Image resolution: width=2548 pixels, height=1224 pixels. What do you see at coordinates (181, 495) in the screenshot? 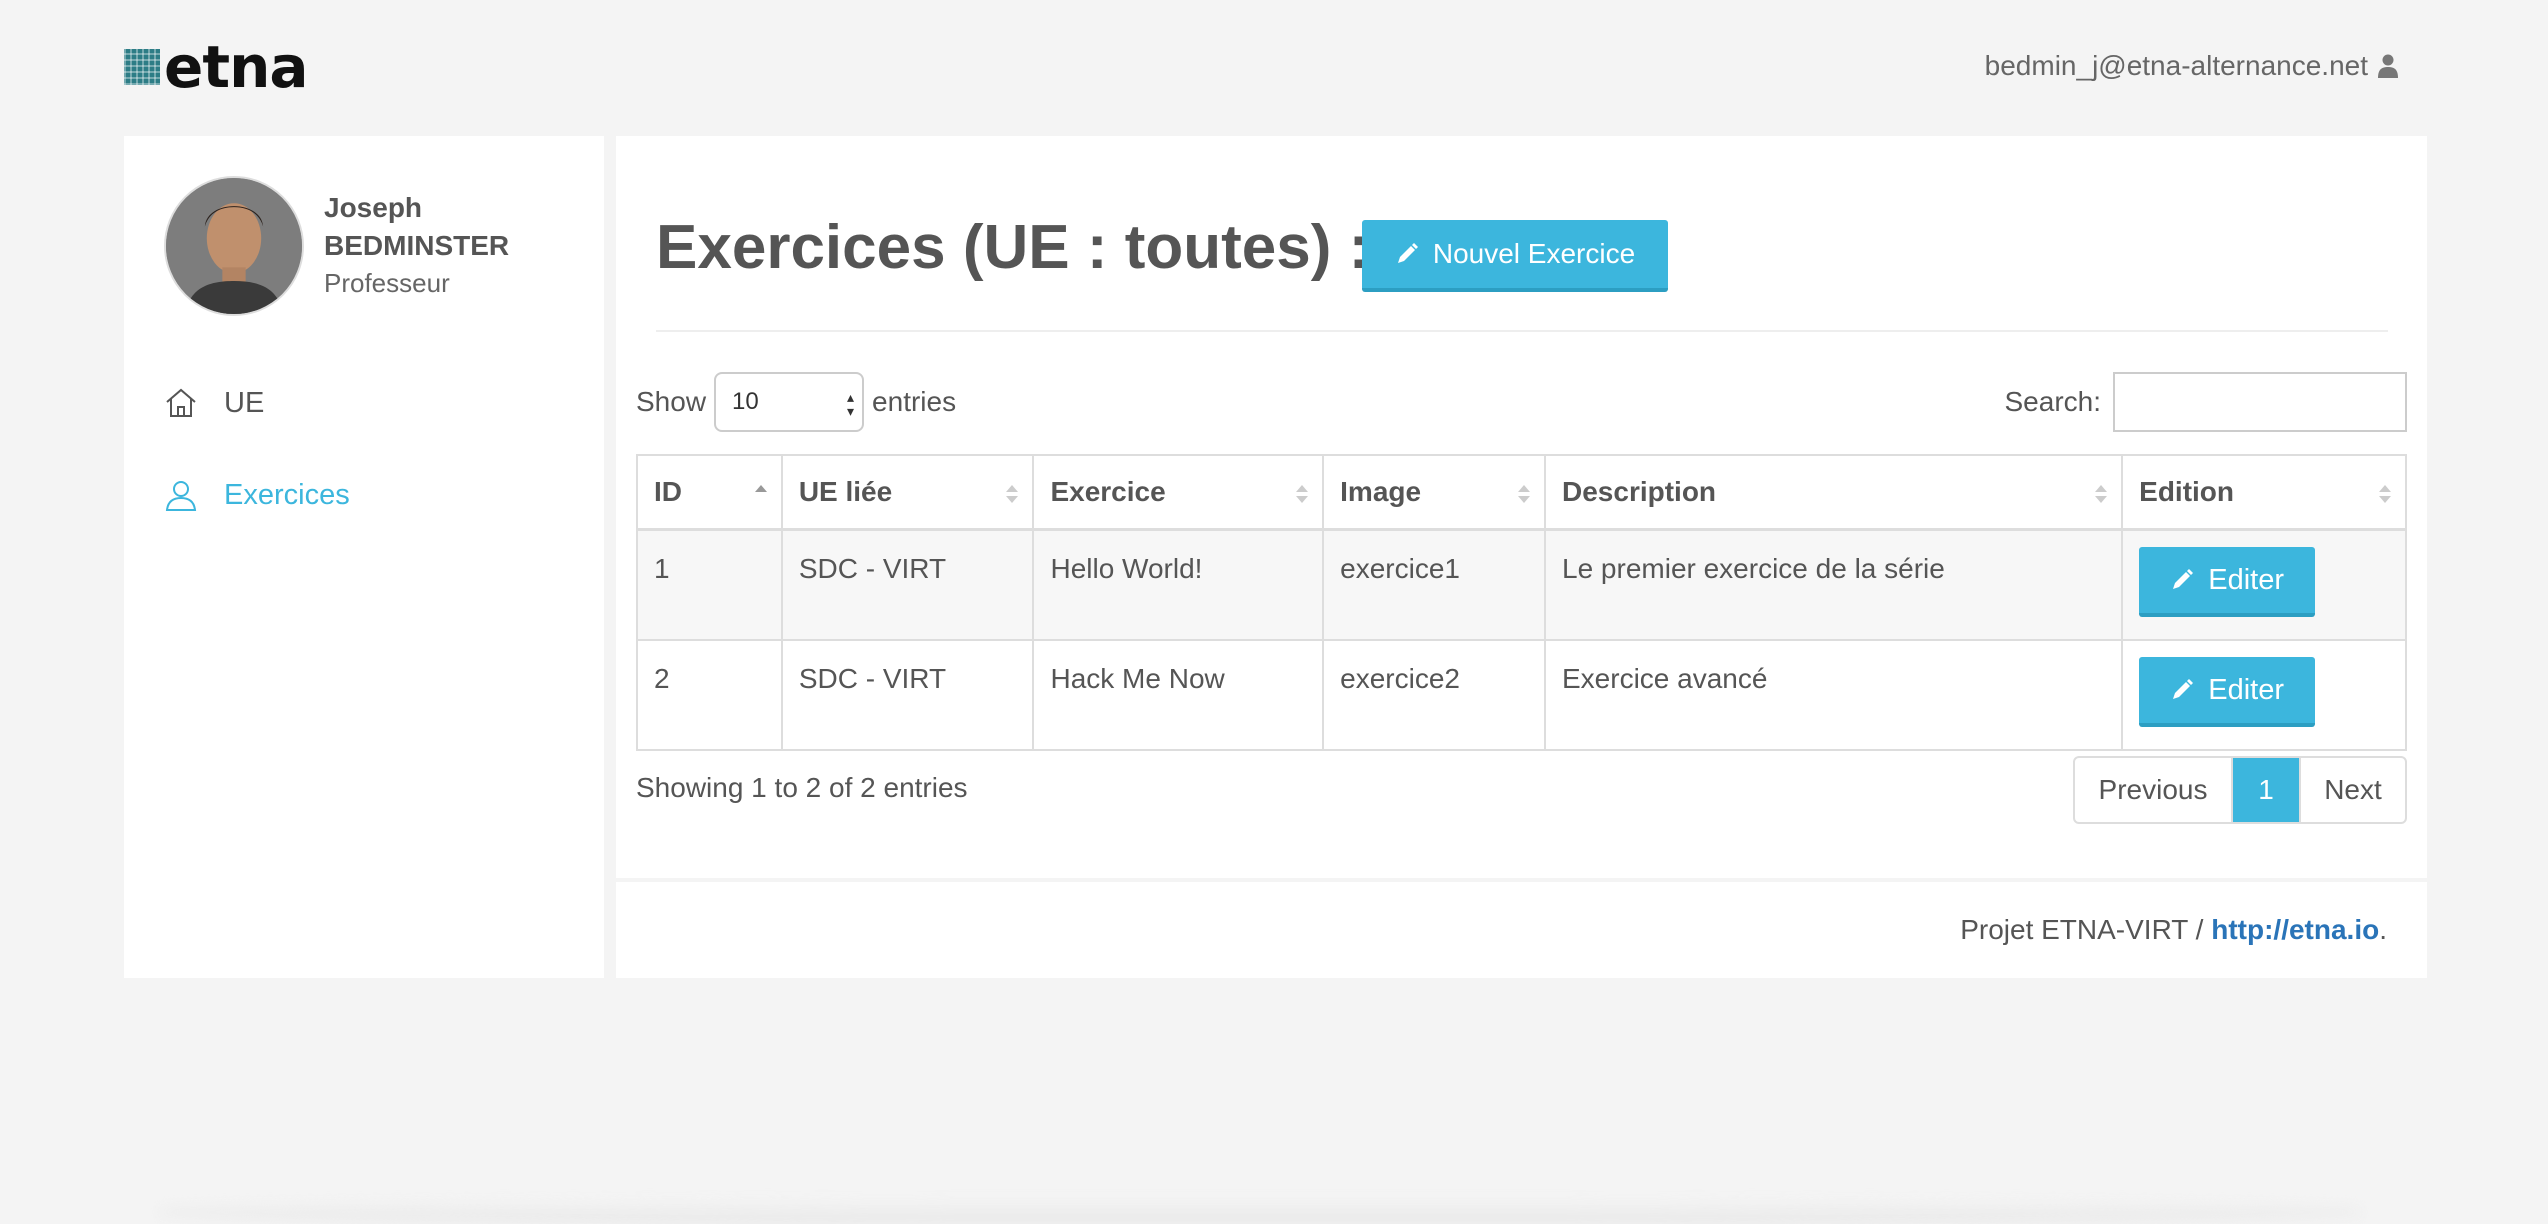
I see `user-outline-icon` at bounding box center [181, 495].